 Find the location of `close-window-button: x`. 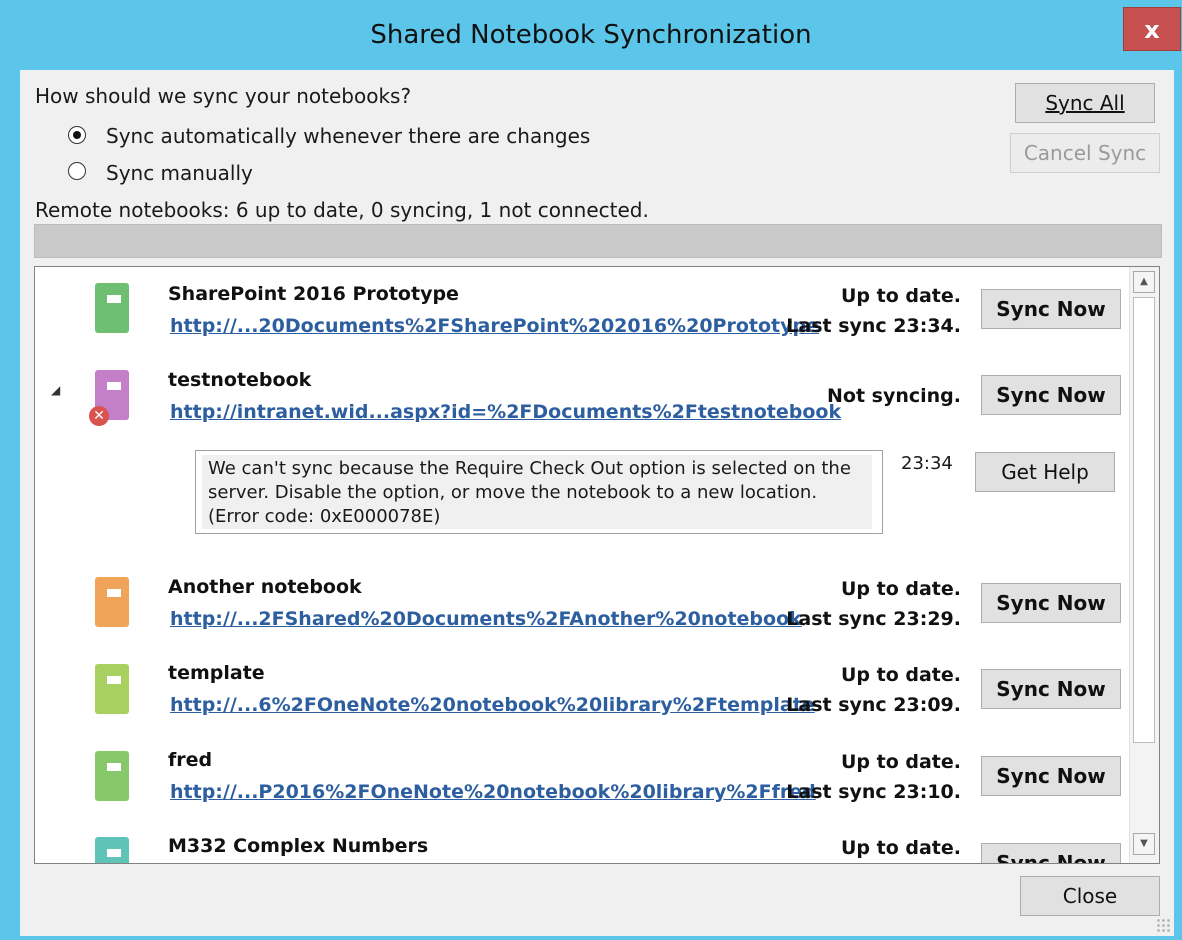

close-window-button: x is located at coordinates (1152, 29).